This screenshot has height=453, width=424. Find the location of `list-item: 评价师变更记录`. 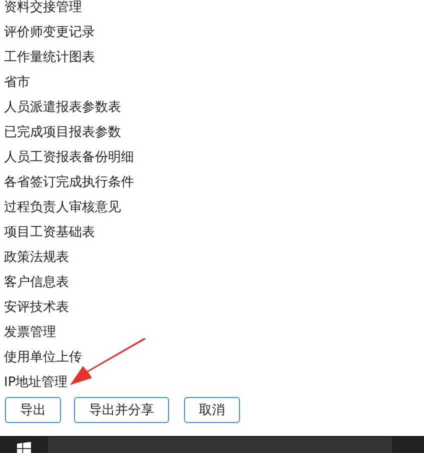

list-item: 评价师变更记录 is located at coordinates (49, 32).